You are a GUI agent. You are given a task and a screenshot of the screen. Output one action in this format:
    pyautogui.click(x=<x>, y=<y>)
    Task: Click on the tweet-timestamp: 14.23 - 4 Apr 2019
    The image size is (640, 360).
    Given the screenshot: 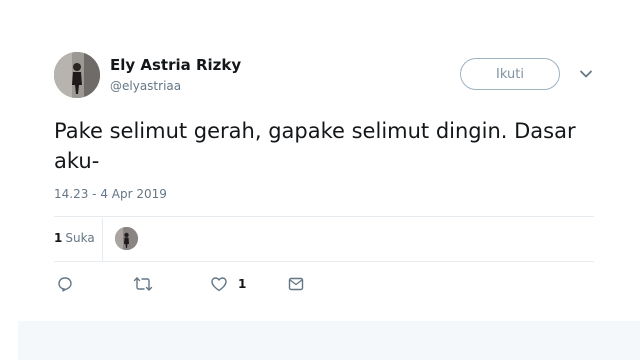 What is the action you would take?
    pyautogui.click(x=110, y=194)
    